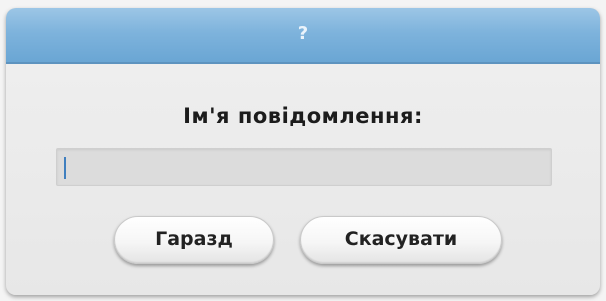  What do you see at coordinates (65, 168) in the screenshot?
I see `text-caret` at bounding box center [65, 168].